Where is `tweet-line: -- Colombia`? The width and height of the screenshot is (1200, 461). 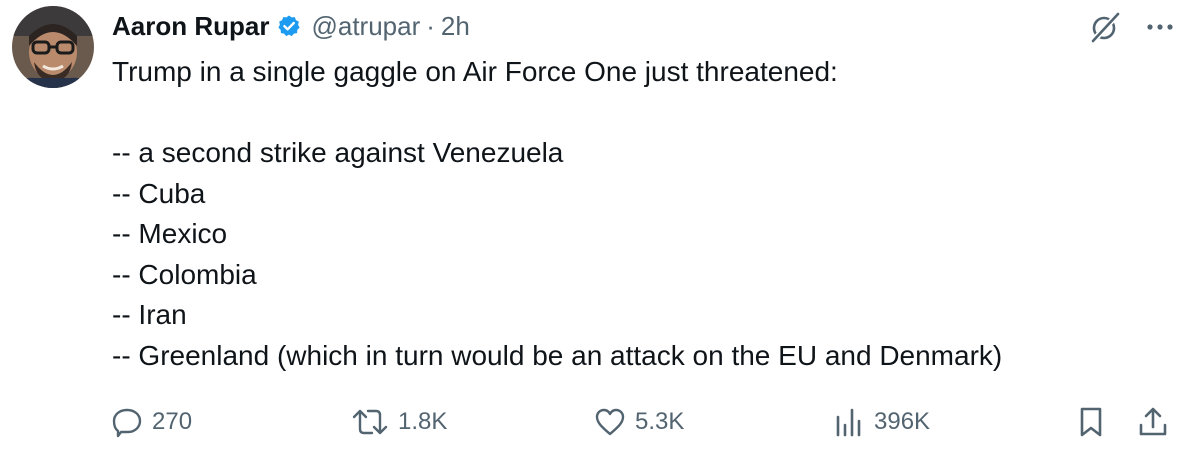
tweet-line: -- Colombia is located at coordinates (184, 274).